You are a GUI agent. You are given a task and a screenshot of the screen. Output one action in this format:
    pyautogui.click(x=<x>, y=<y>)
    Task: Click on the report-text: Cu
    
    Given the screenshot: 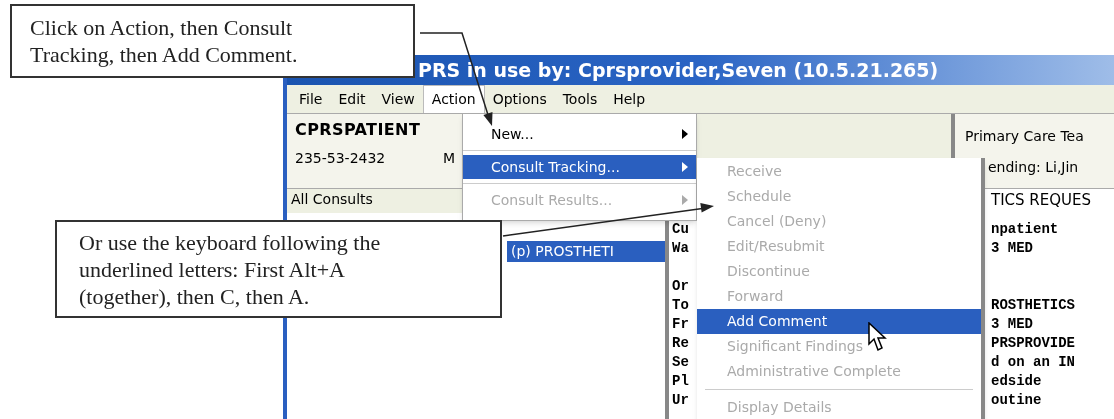 What is the action you would take?
    pyautogui.click(x=680, y=229)
    